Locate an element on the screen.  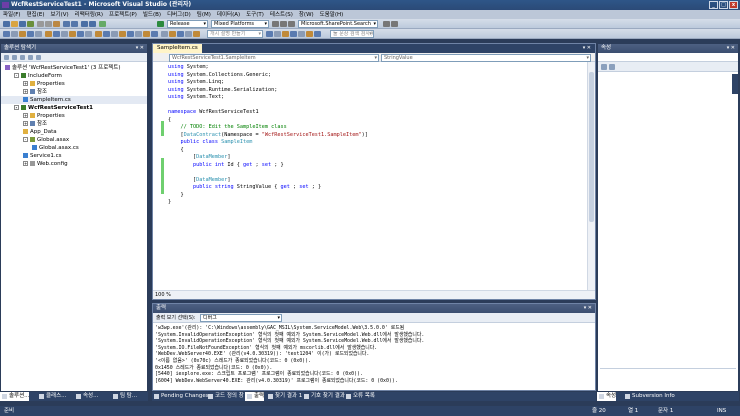
tree-item: Service1.cs is located at coordinates (74, 156).